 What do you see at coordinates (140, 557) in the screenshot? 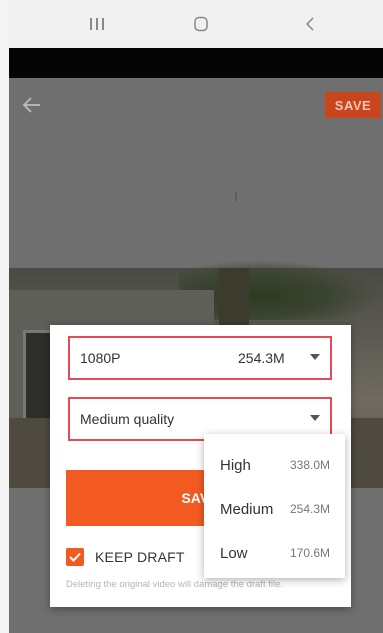
I see `keep-draft-label: KEEP DRAFT` at bounding box center [140, 557].